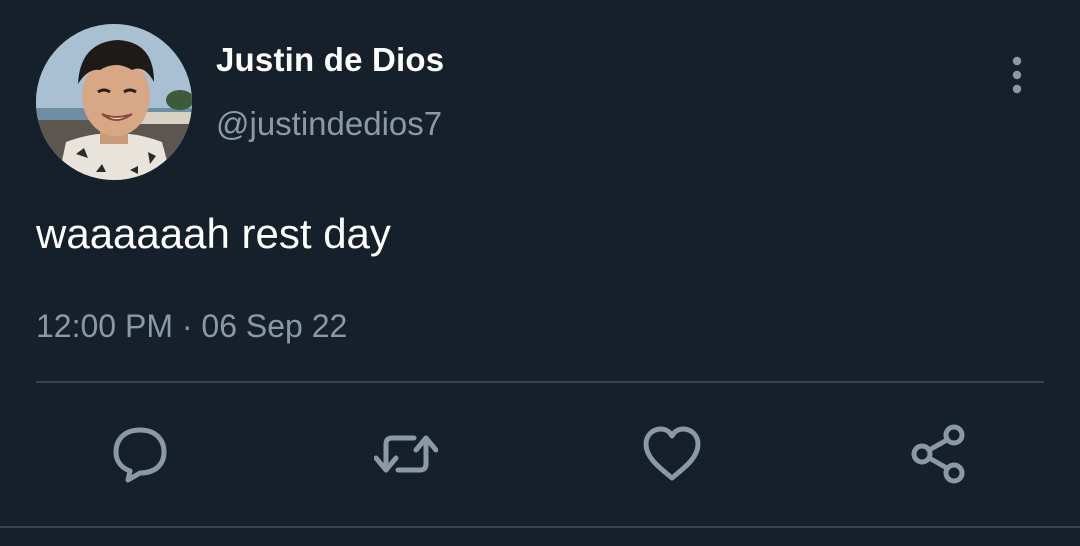 This screenshot has width=1080, height=546. I want to click on author-display-name: Justin de Dios, so click(330, 60).